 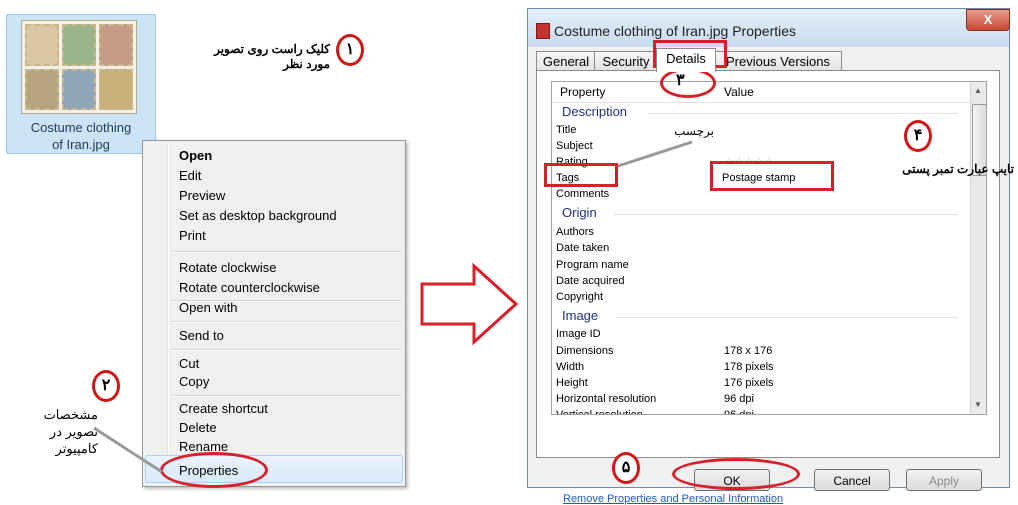 What do you see at coordinates (566, 61) in the screenshot?
I see `tab-general: General` at bounding box center [566, 61].